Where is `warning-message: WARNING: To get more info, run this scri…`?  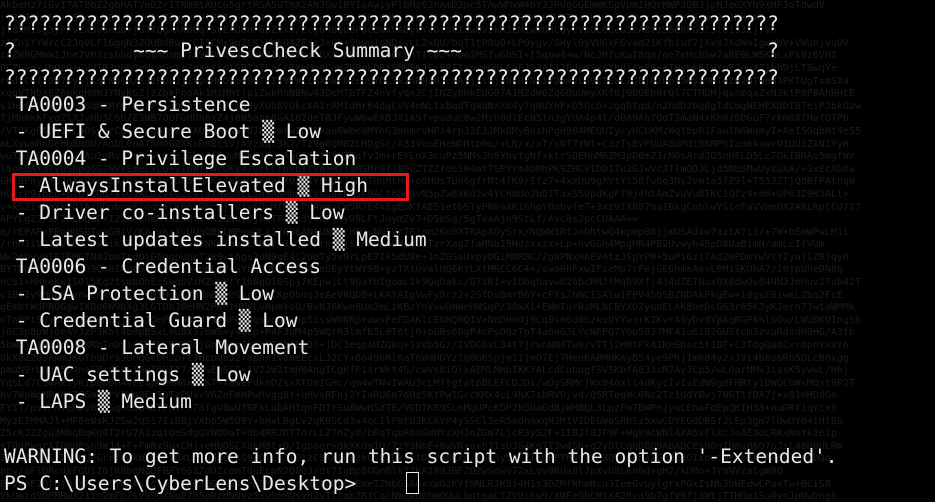 warning-message: WARNING: To get more info, run this scri… is located at coordinates (421, 456).